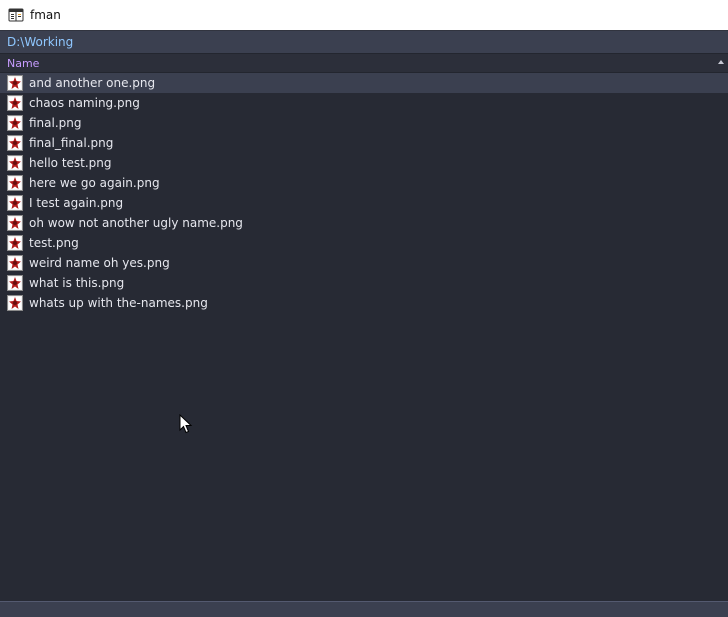  What do you see at coordinates (70, 163) in the screenshot?
I see `file-name: hello test.png` at bounding box center [70, 163].